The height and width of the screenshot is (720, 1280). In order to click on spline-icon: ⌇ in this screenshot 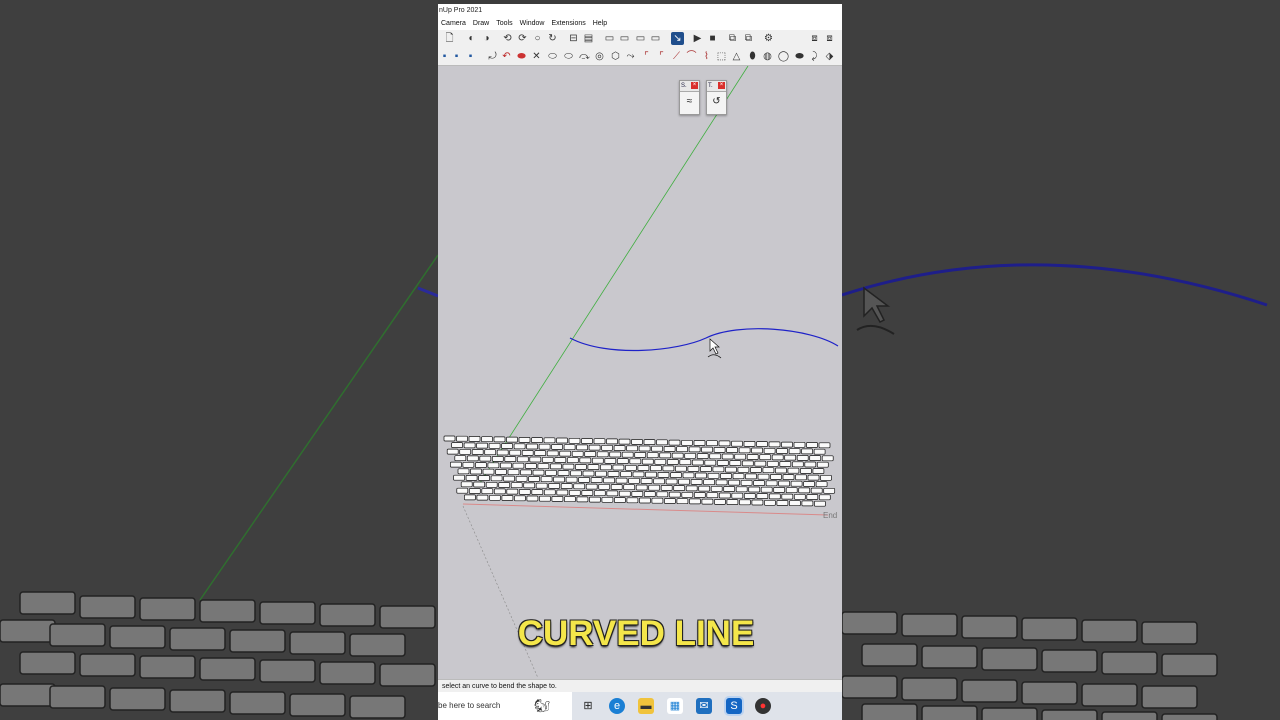, I will do `click(706, 56)`.